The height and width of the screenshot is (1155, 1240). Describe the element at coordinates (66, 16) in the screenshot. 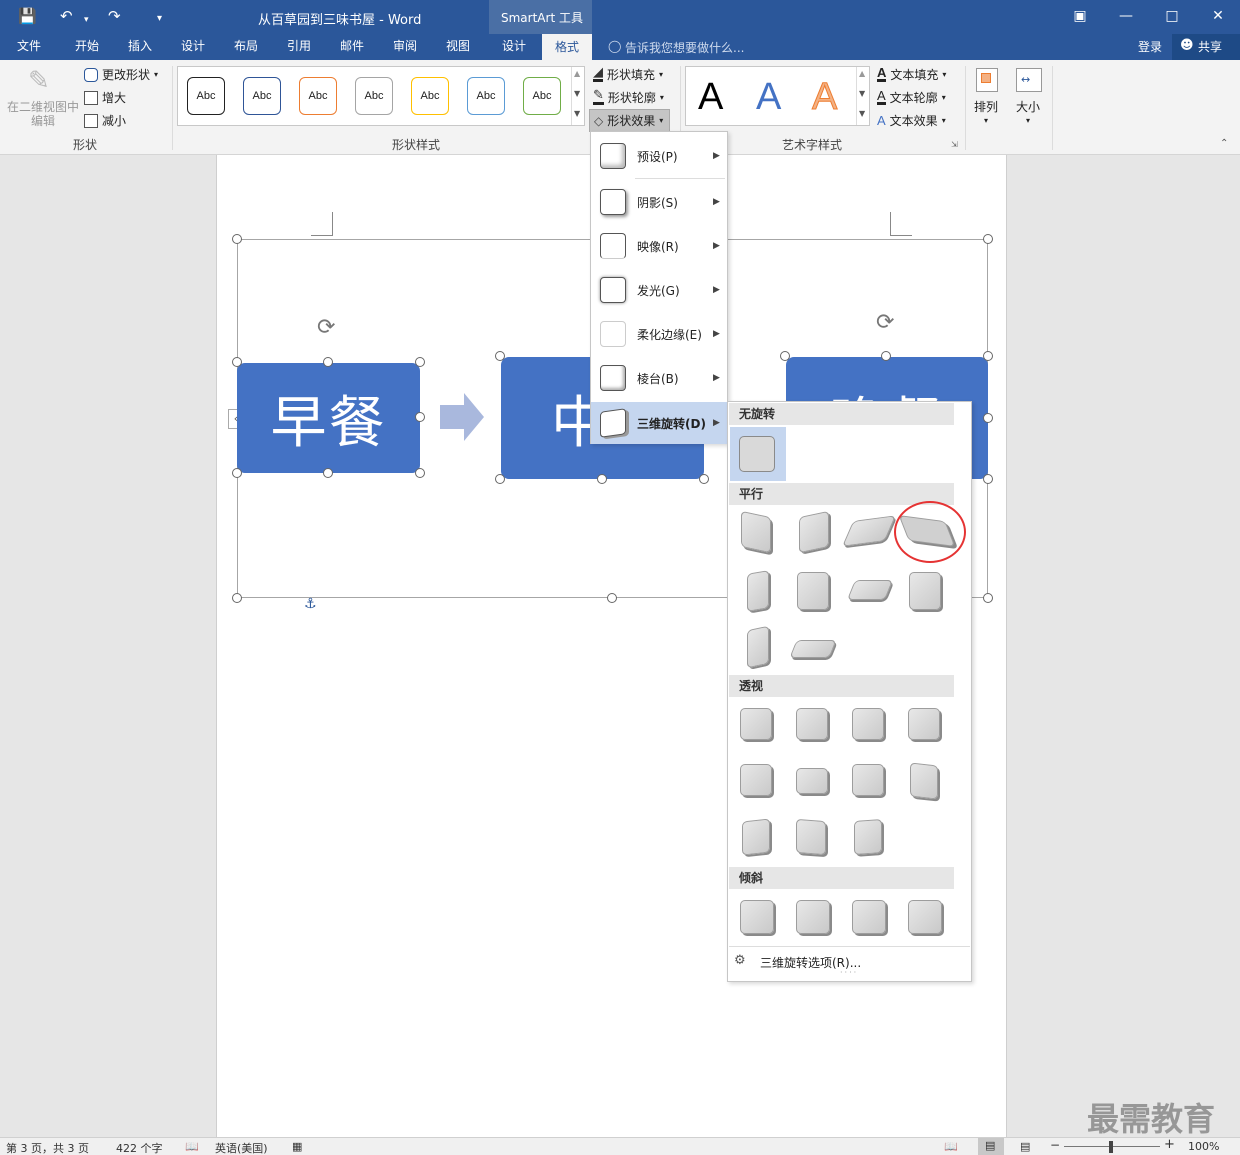

I see `undo-icon: ↶` at that location.